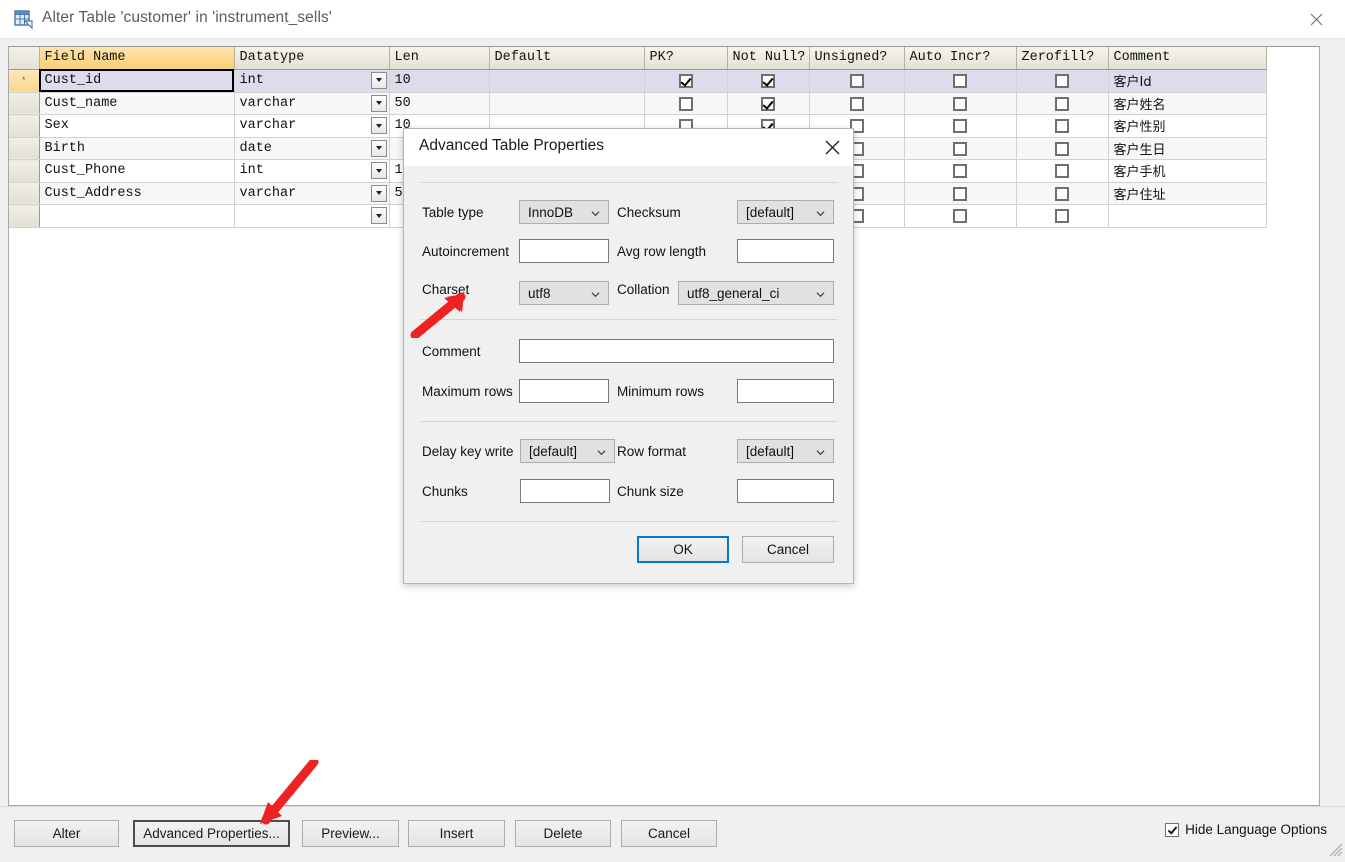  What do you see at coordinates (312, 216) in the screenshot?
I see `cell-datatype` at bounding box center [312, 216].